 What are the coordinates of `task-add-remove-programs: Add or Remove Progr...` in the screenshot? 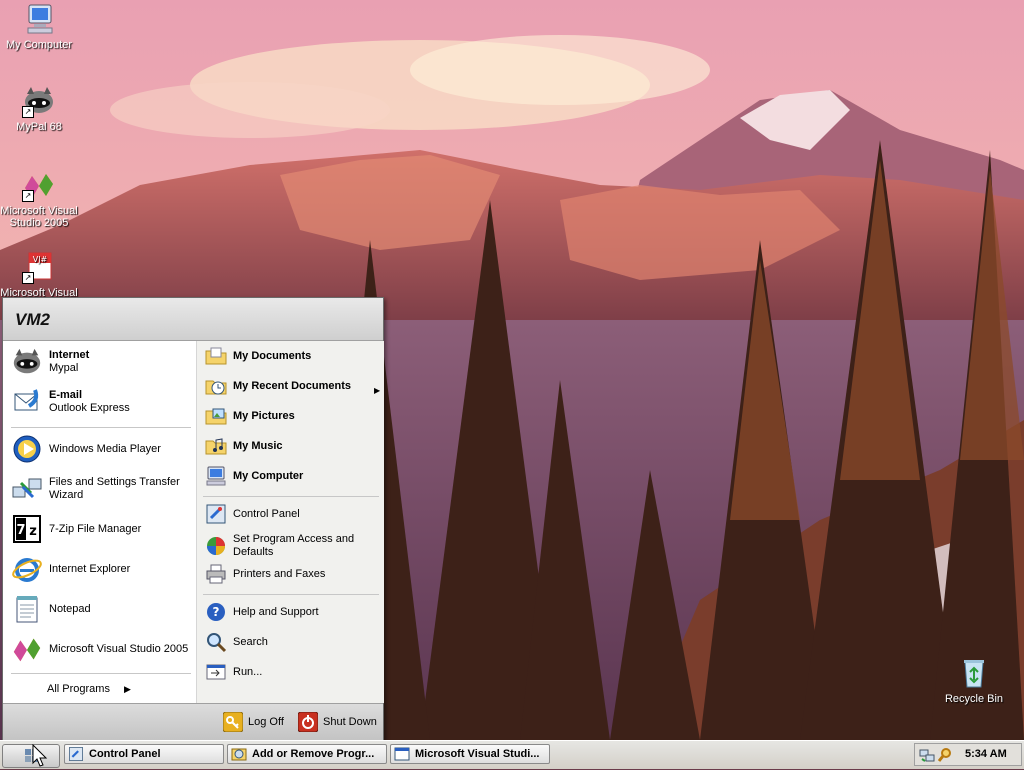 It's located at (307, 754).